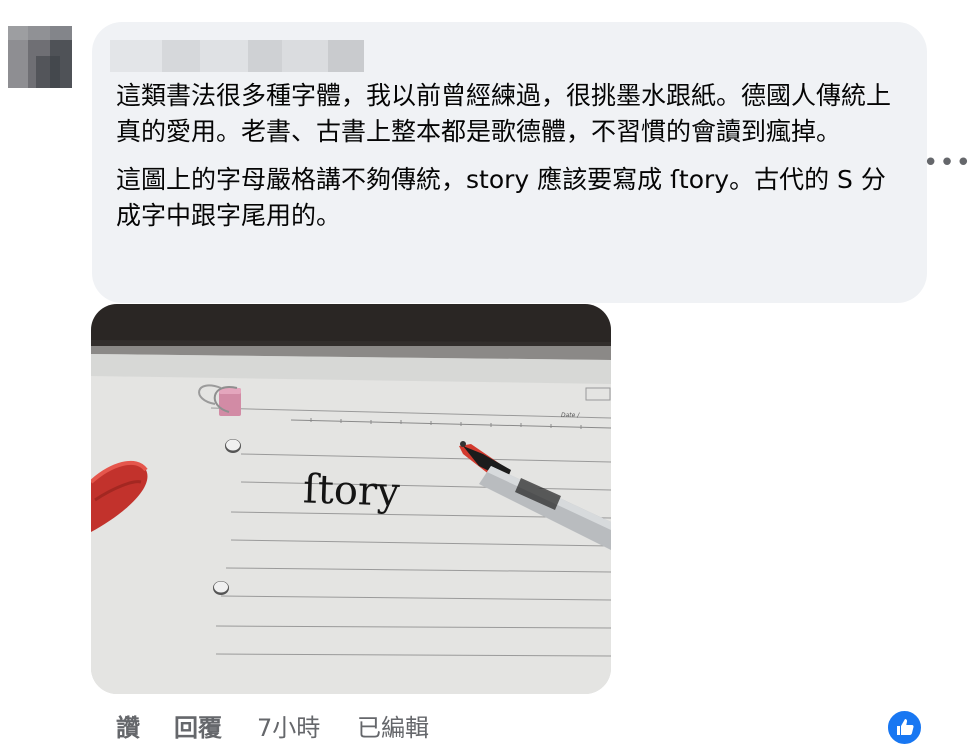 The height and width of the screenshot is (750, 974). What do you see at coordinates (570, 415) in the screenshot?
I see `form-date-label: Date /` at bounding box center [570, 415].